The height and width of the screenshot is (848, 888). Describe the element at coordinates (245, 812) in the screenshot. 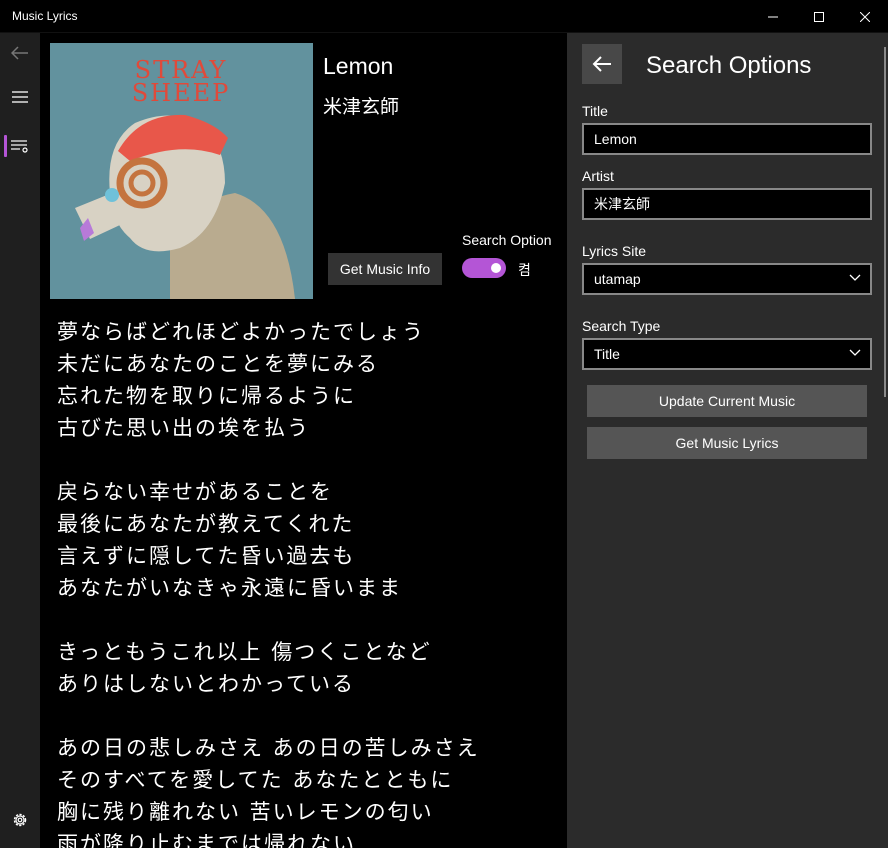

I see `lyric-line: 胸に残り離れない 苦いレモンの匂い` at that location.